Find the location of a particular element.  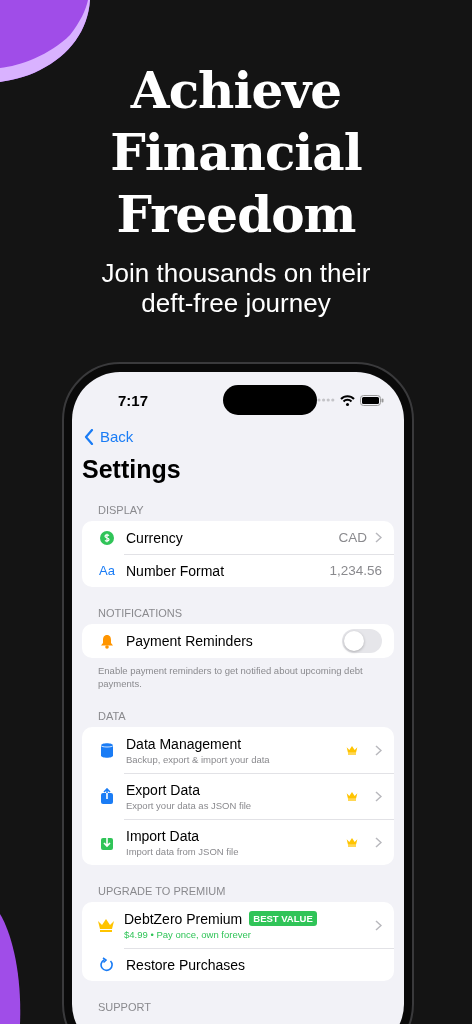

settings-row: Data Management Backup, export & import your data is located at coordinates (238, 750).